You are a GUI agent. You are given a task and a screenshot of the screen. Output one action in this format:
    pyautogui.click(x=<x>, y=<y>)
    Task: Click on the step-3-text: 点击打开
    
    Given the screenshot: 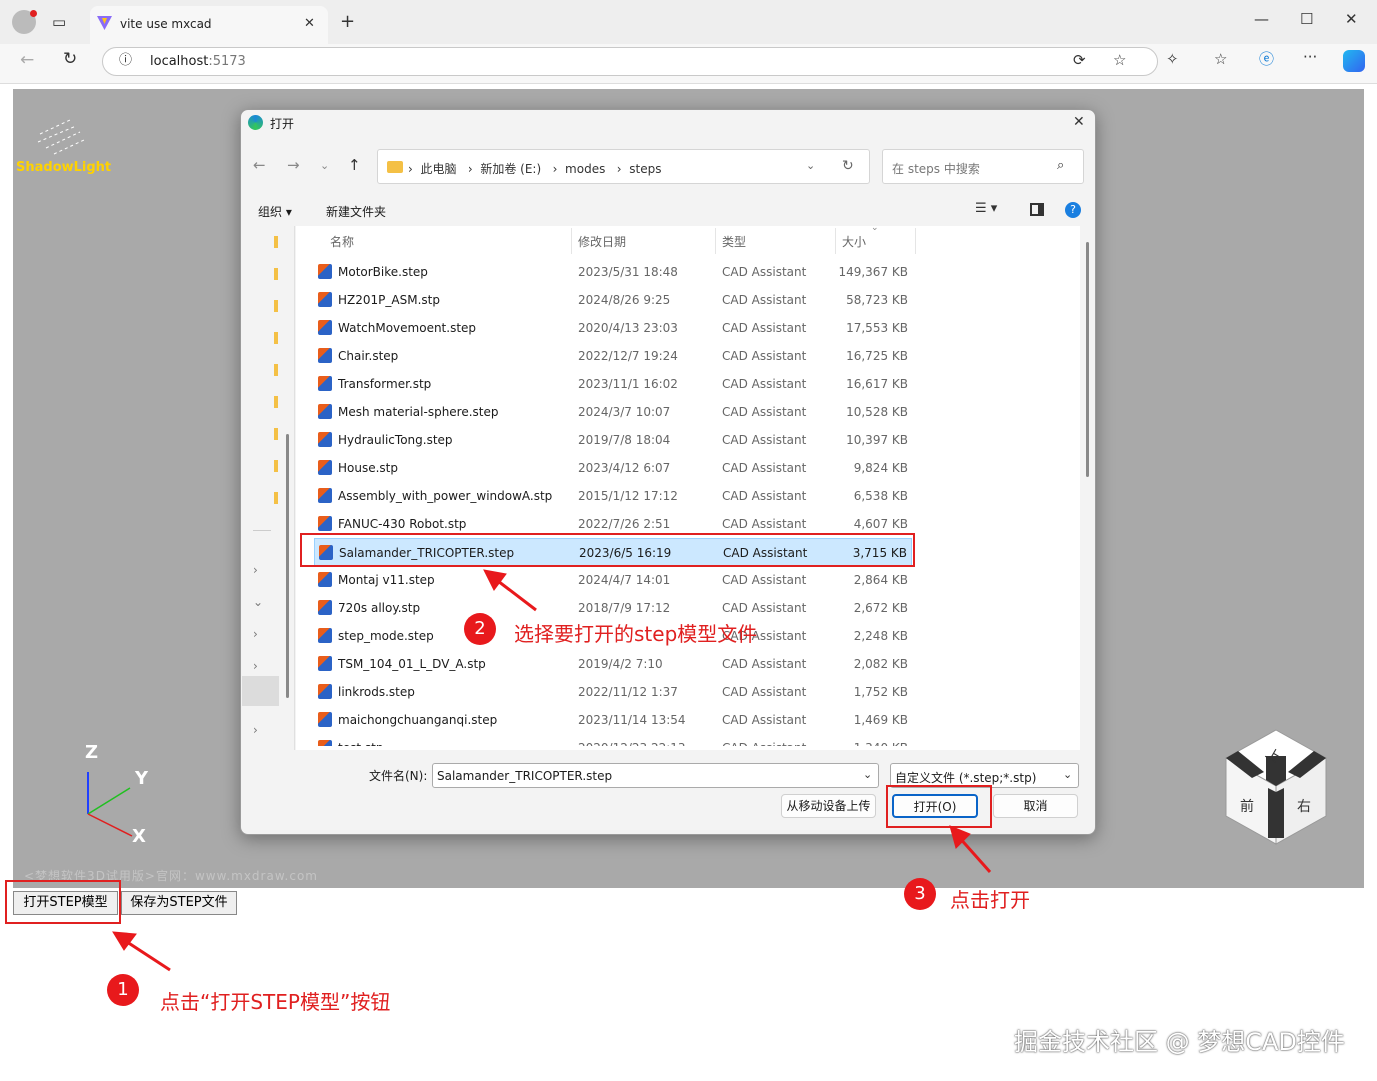 What is the action you would take?
    pyautogui.click(x=990, y=900)
    